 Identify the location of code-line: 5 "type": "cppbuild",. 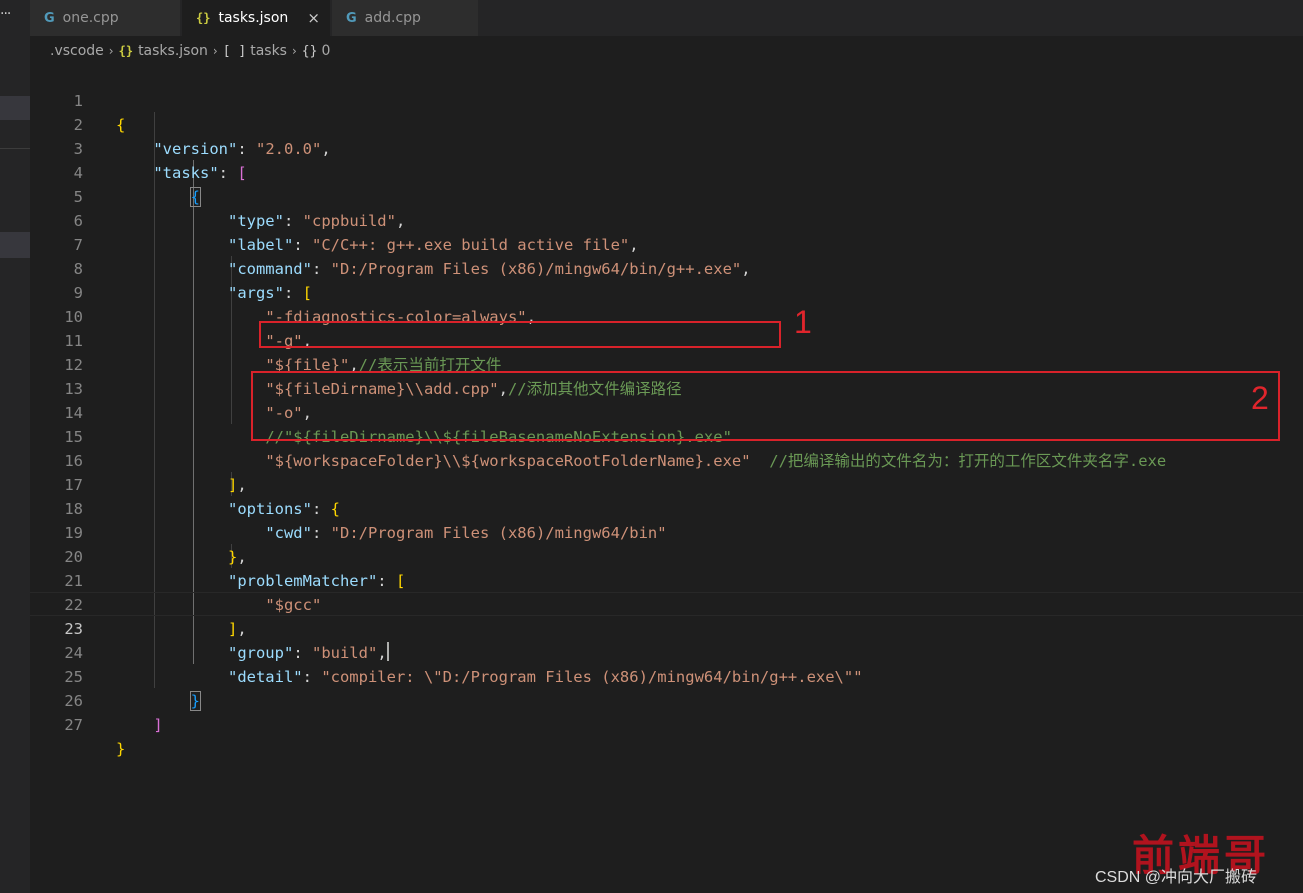
(666, 195).